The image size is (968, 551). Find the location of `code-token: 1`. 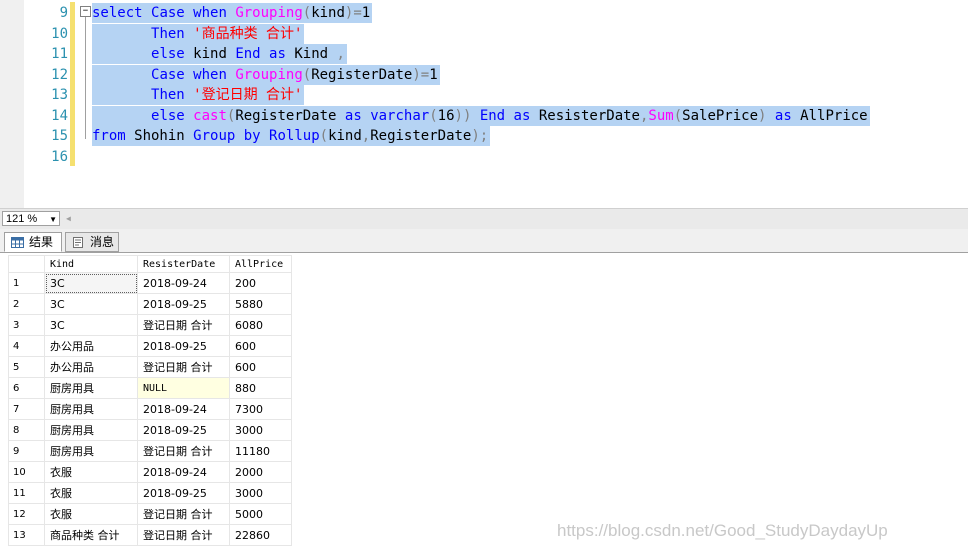

code-token: 1 is located at coordinates (366, 13).